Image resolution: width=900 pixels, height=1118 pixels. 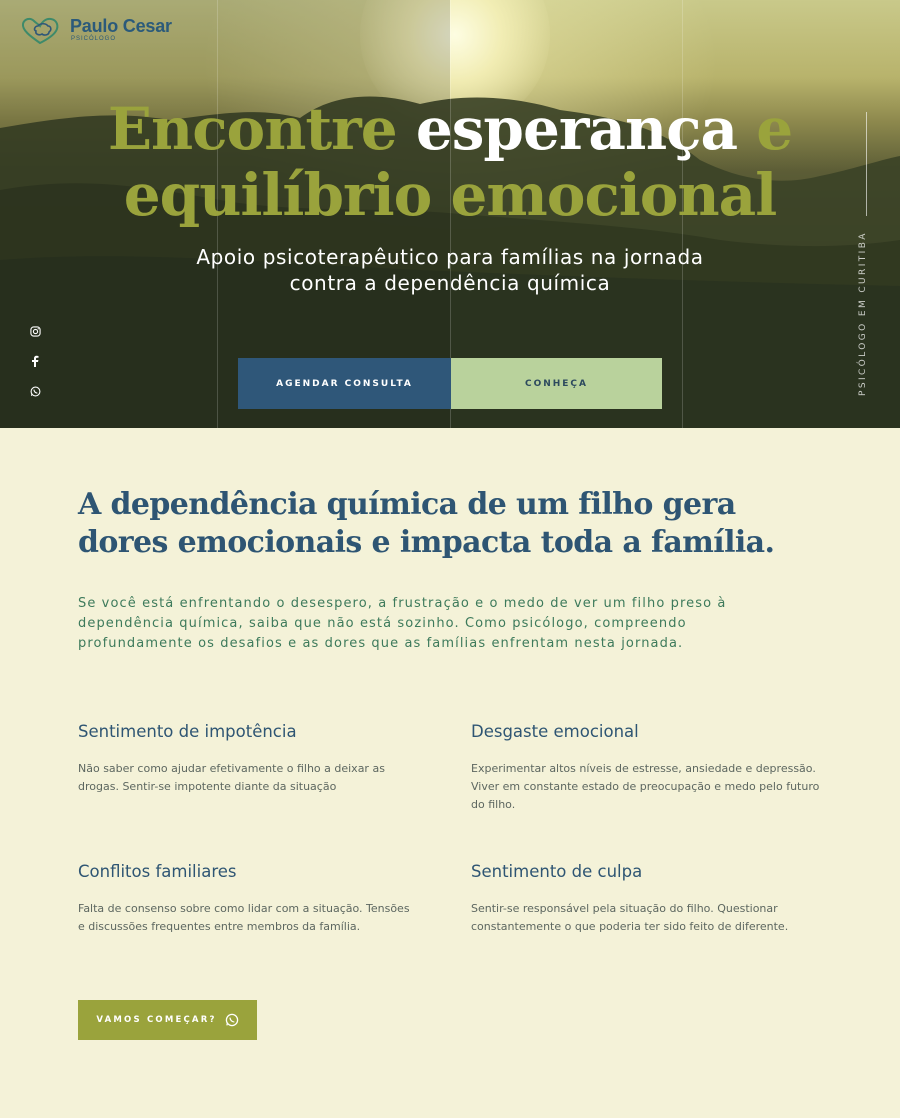 I want to click on vertical-rule, so click(x=866, y=164).